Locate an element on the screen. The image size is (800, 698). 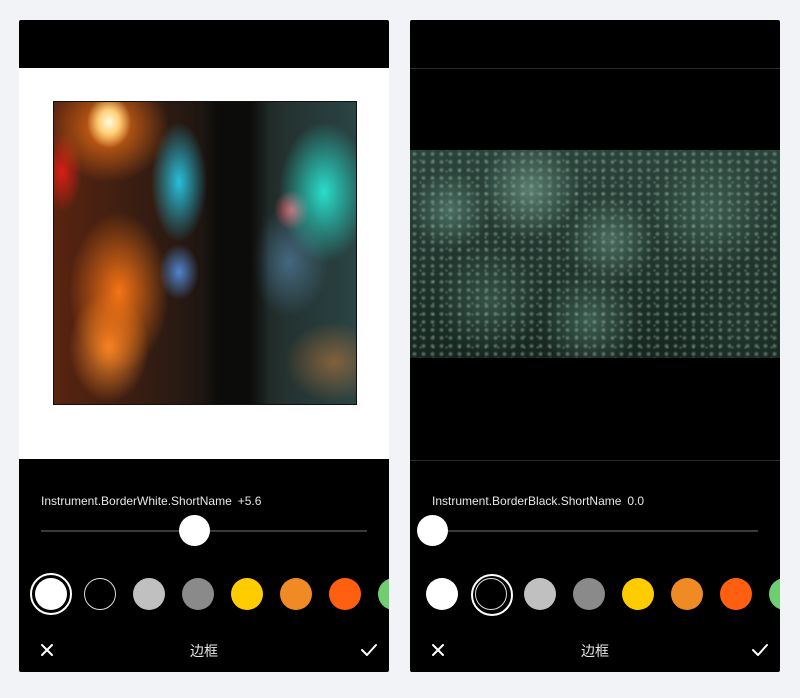
forest-photo is located at coordinates (595, 254).